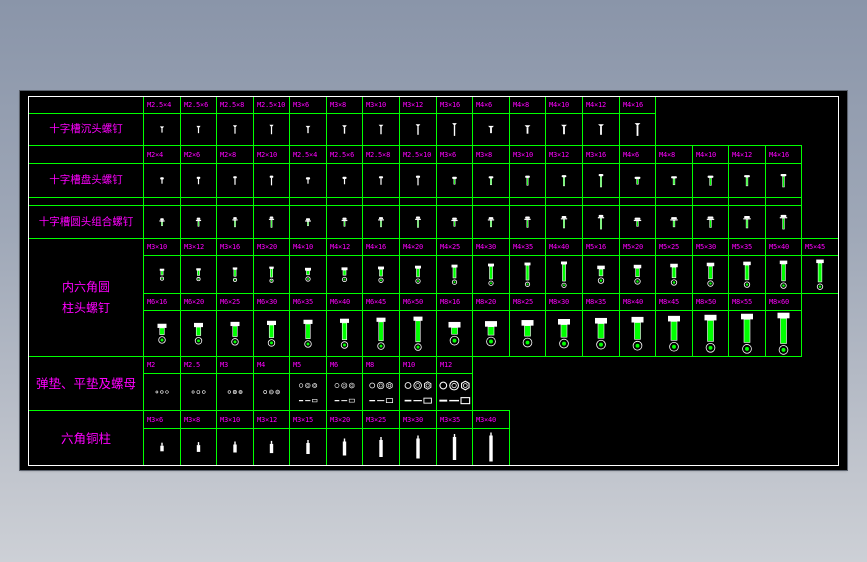 The image size is (867, 562). What do you see at coordinates (235, 302) in the screenshot?
I see `size-header-cell: M6×25` at bounding box center [235, 302].